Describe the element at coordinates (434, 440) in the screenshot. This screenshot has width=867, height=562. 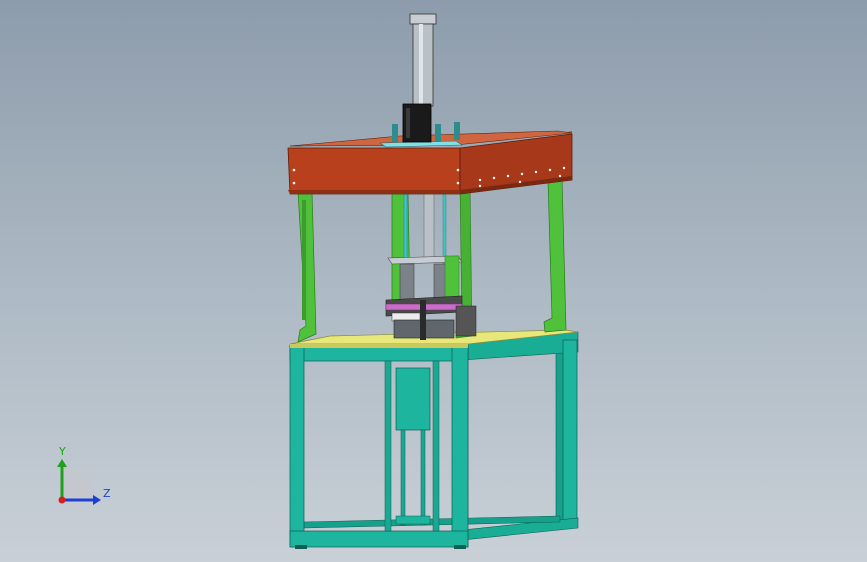
I see `base-frame` at that location.